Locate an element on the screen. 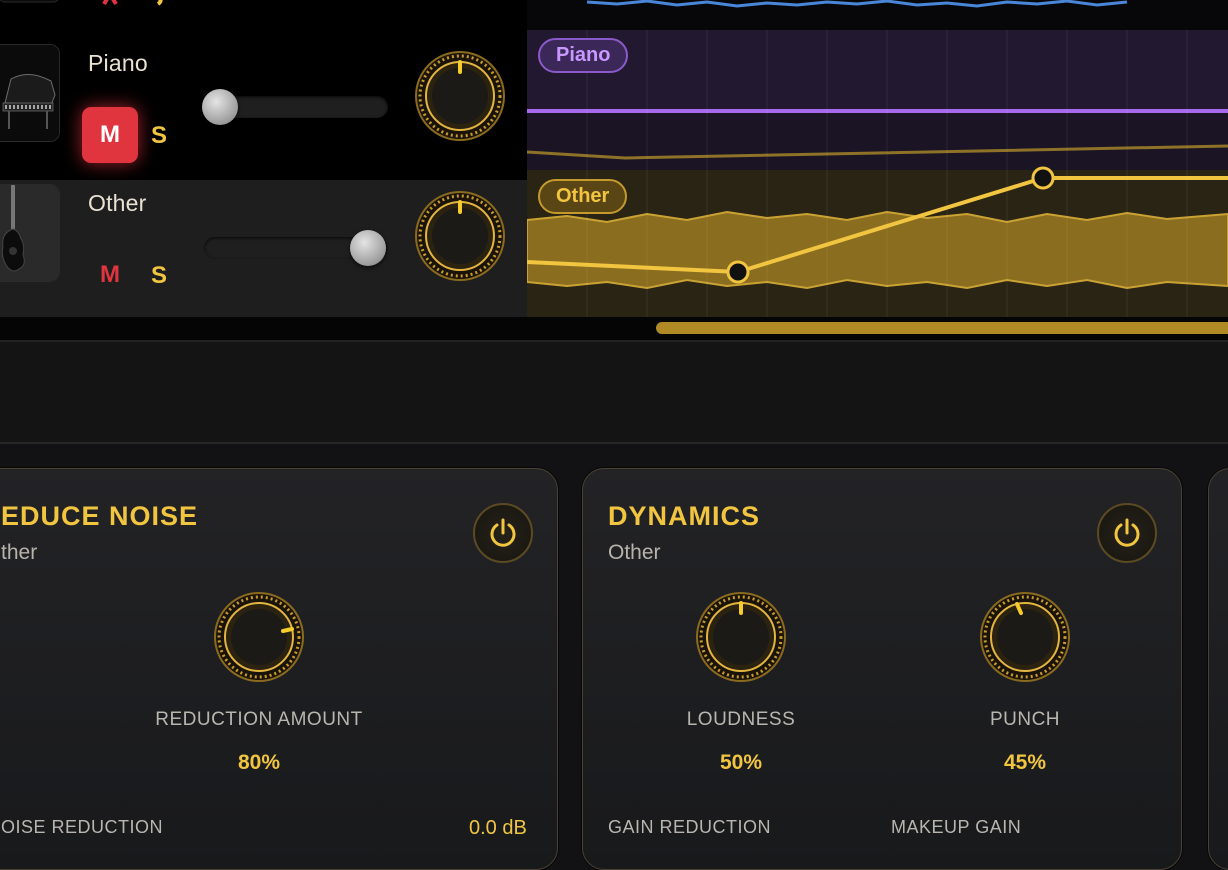 This screenshot has width=1228, height=870. mute-button-piano: M is located at coordinates (110, 135).